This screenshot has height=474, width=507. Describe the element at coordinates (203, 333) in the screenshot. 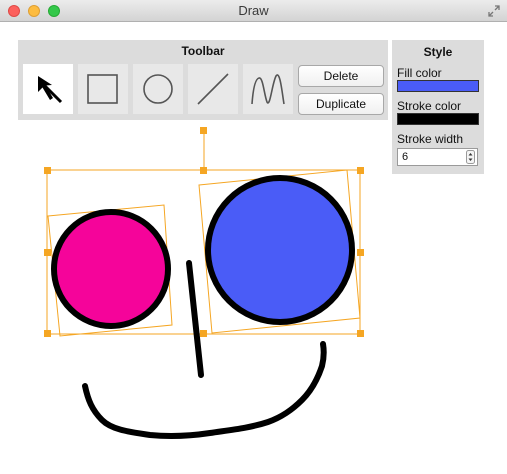

I see `resize-handle-bottom-center` at that location.